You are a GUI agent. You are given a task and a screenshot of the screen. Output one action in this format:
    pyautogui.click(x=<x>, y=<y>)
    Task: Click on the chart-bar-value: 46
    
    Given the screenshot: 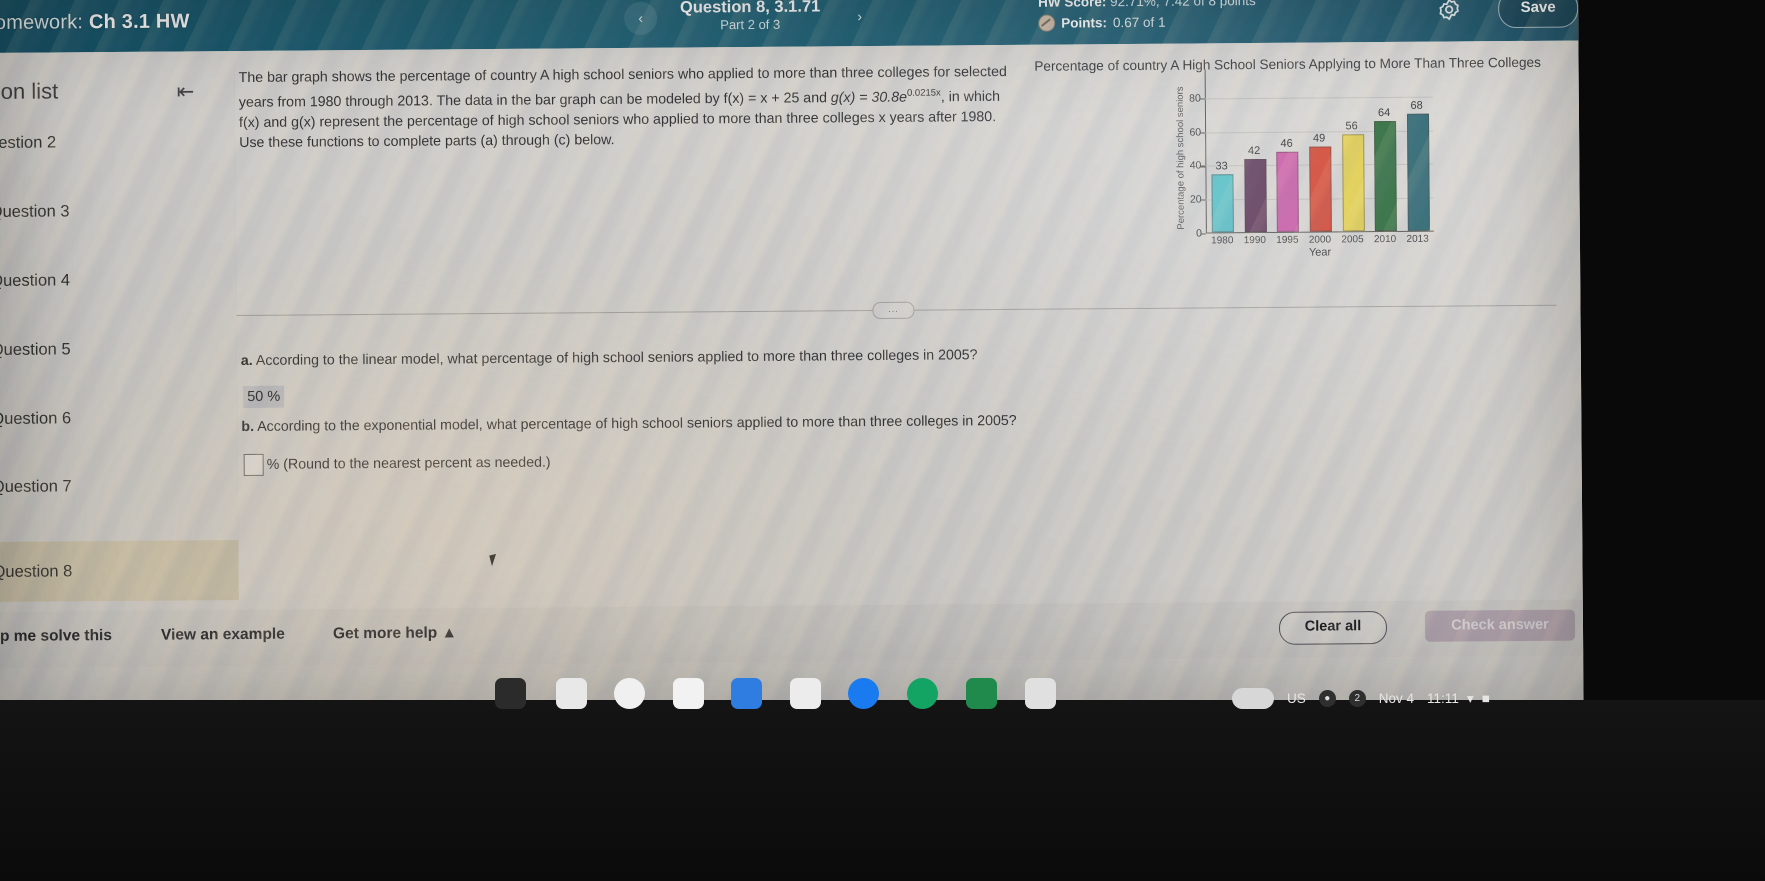 What is the action you would take?
    pyautogui.click(x=1286, y=144)
    